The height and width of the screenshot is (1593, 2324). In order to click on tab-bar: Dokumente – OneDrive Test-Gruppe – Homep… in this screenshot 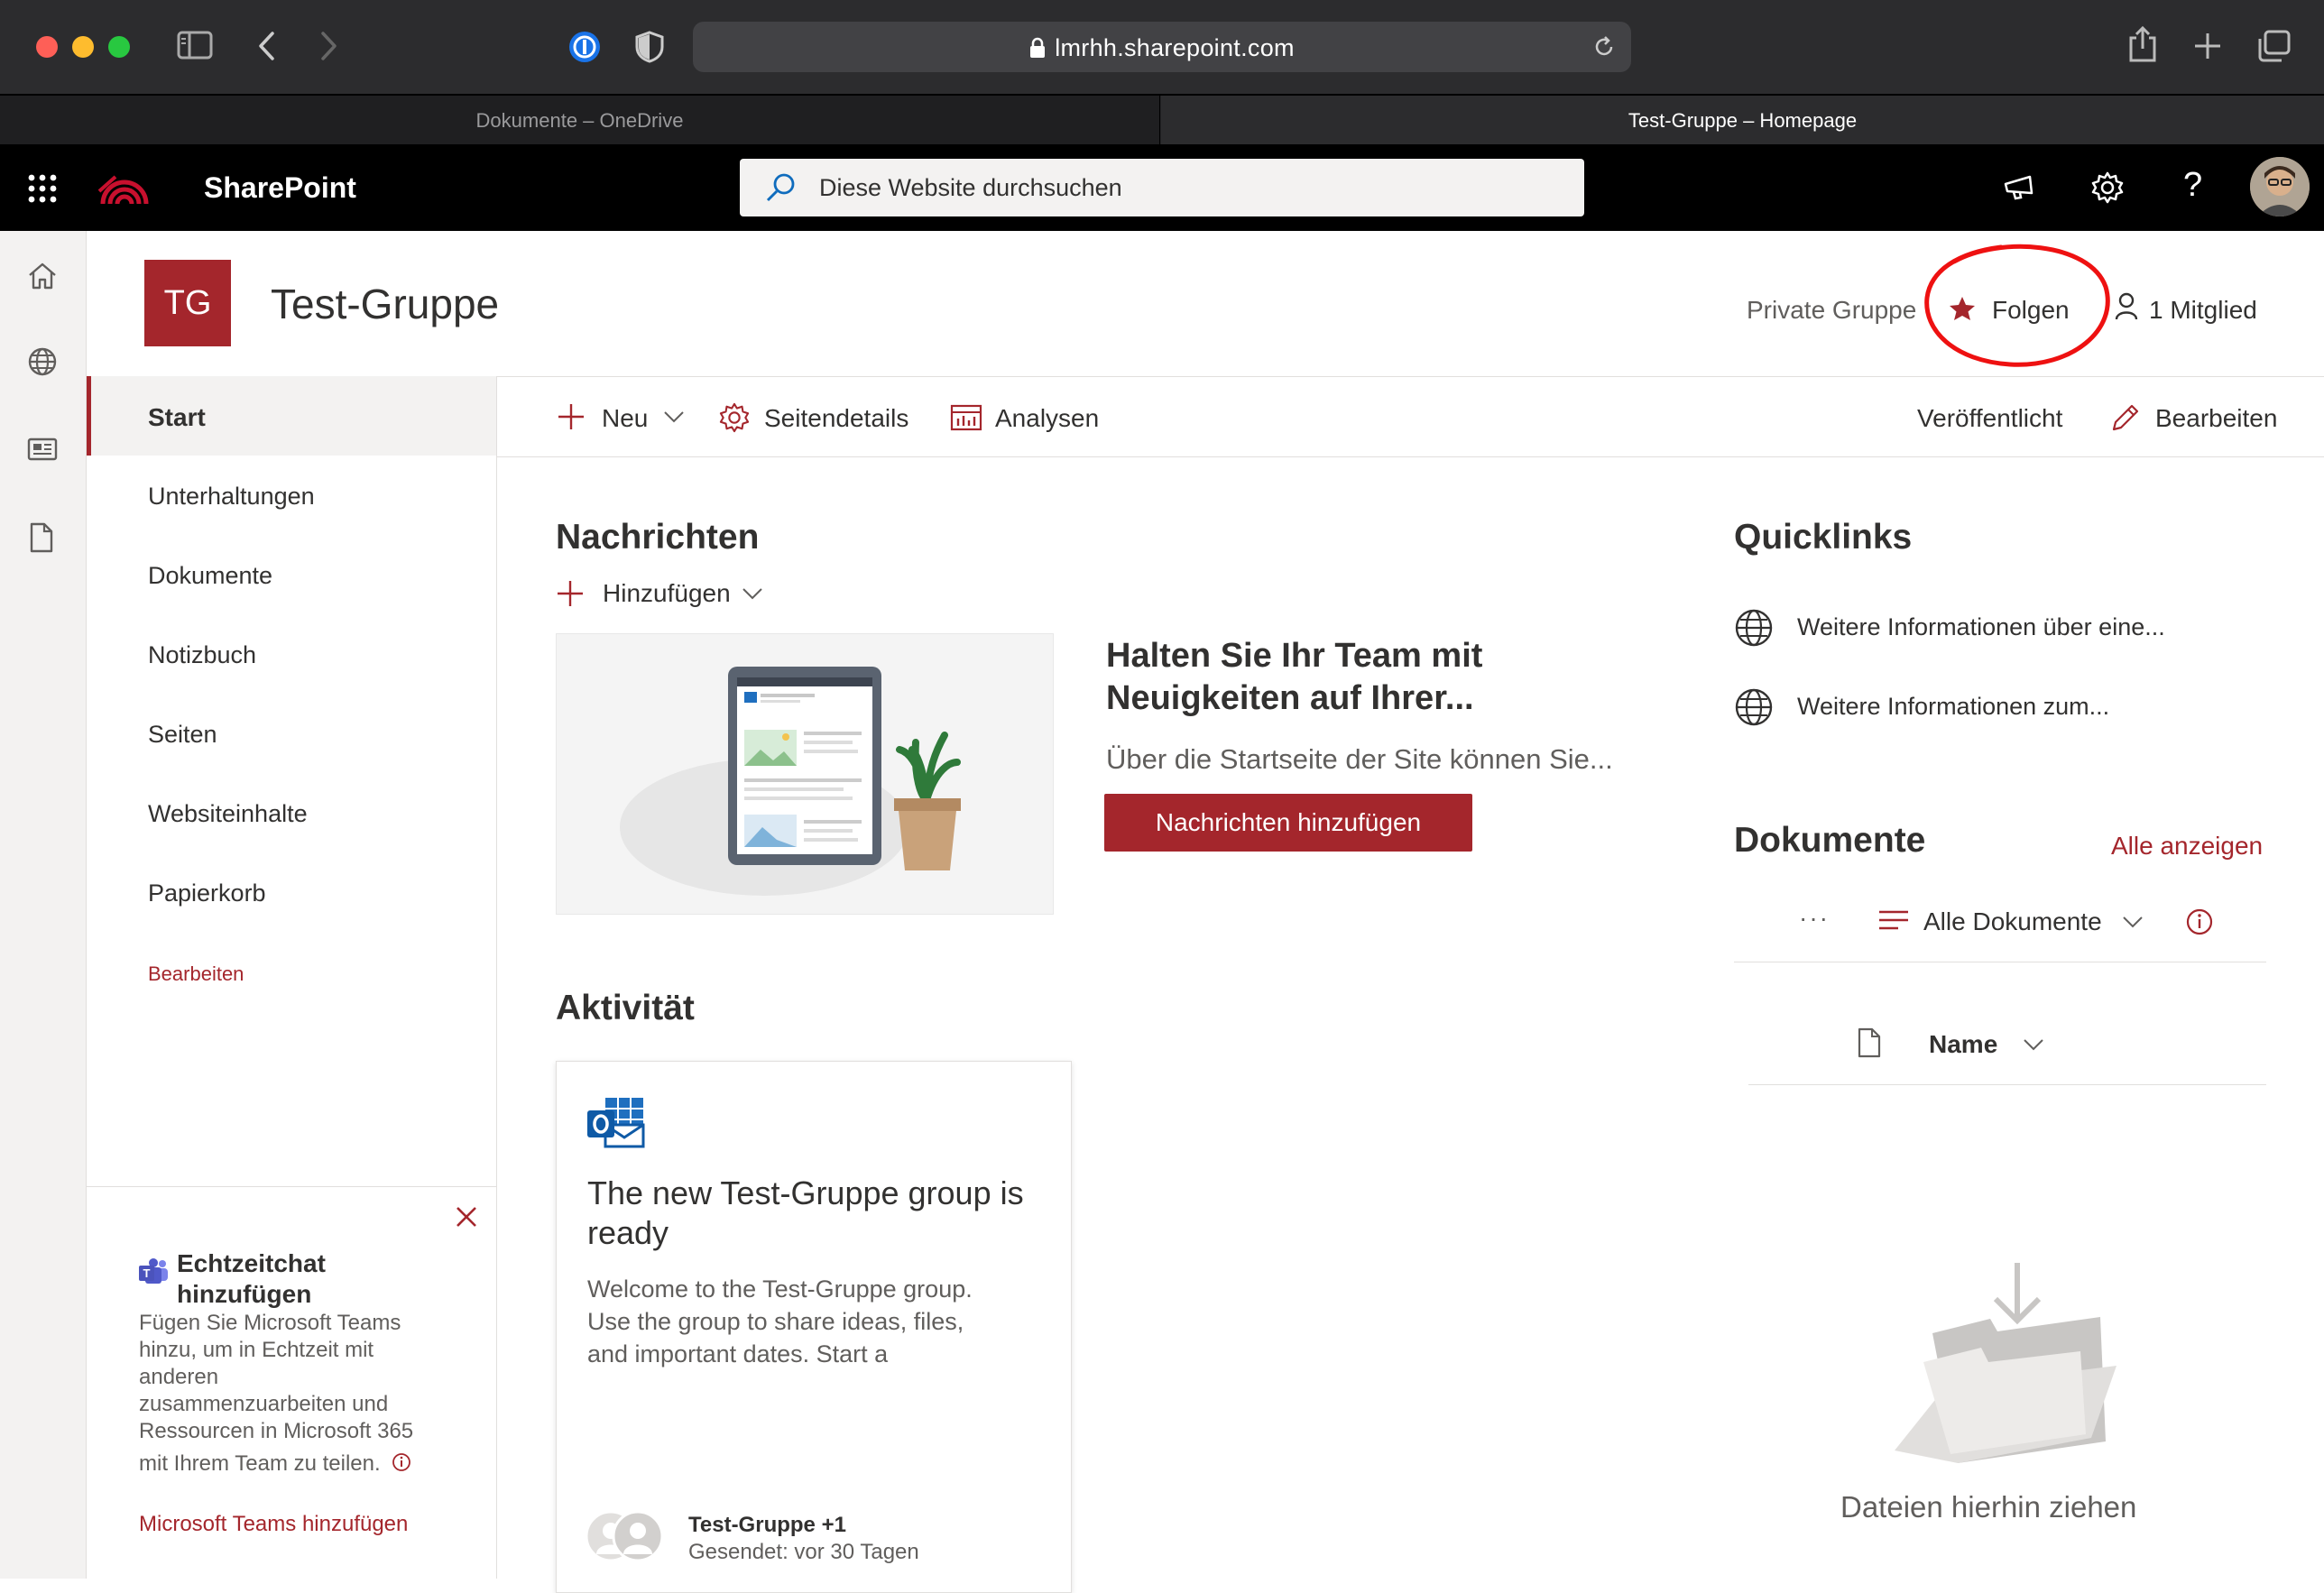, I will do `click(1162, 120)`.